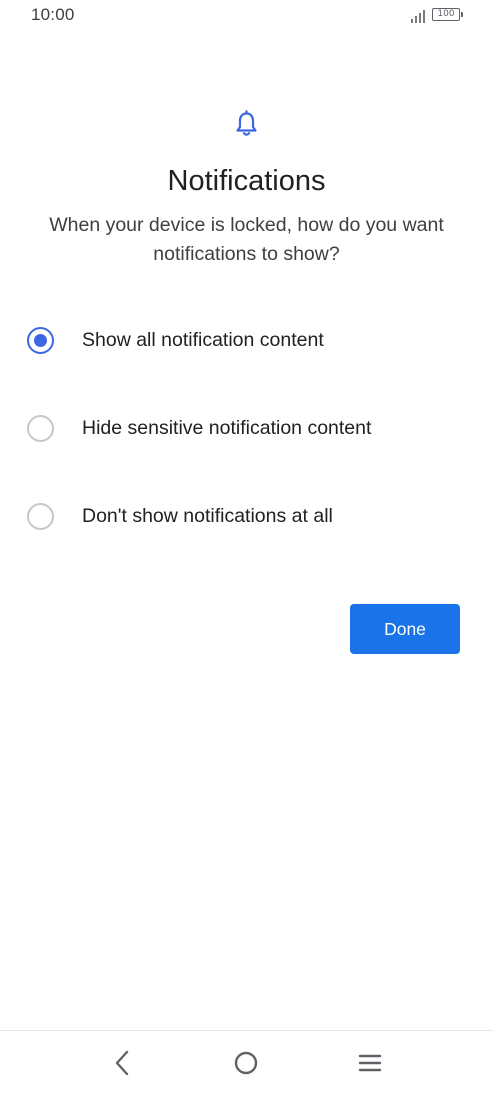 The height and width of the screenshot is (1096, 493). I want to click on battery-level: 100, so click(446, 14).